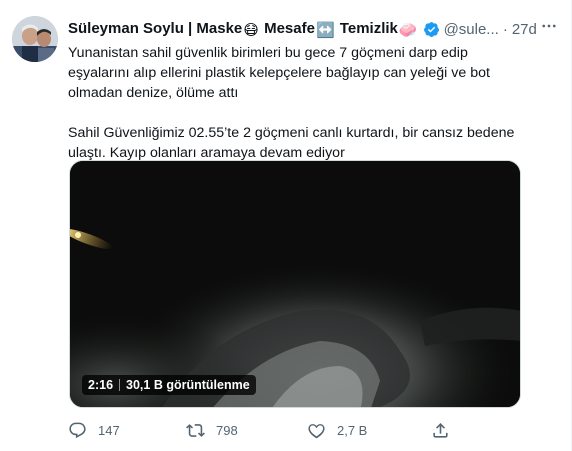 The height and width of the screenshot is (451, 572). What do you see at coordinates (77, 430) in the screenshot?
I see `reply-icon` at bounding box center [77, 430].